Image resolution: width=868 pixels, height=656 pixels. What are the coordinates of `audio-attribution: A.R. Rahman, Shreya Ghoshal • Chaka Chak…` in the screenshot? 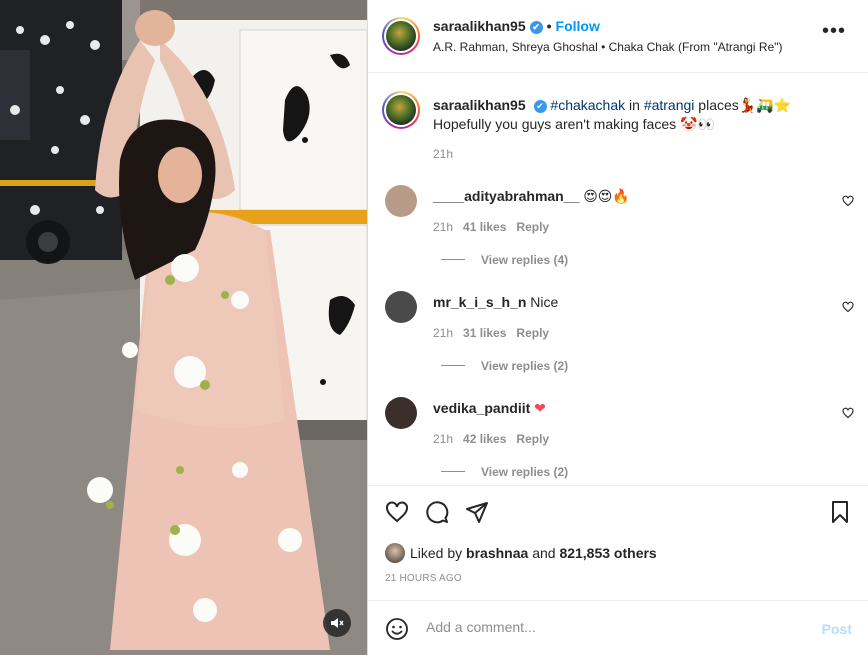 It's located at (608, 47).